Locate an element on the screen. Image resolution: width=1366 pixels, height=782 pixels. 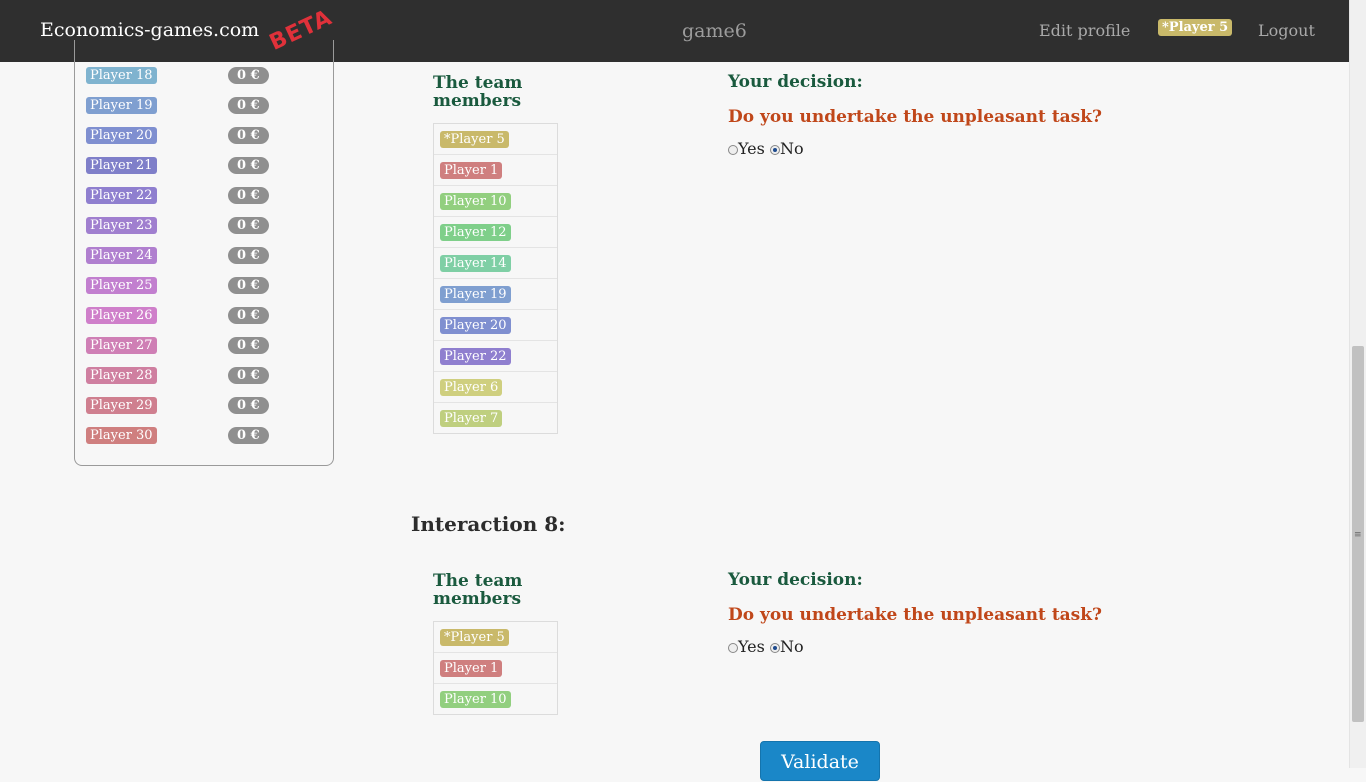
player-label: Player 20 is located at coordinates (121, 135).